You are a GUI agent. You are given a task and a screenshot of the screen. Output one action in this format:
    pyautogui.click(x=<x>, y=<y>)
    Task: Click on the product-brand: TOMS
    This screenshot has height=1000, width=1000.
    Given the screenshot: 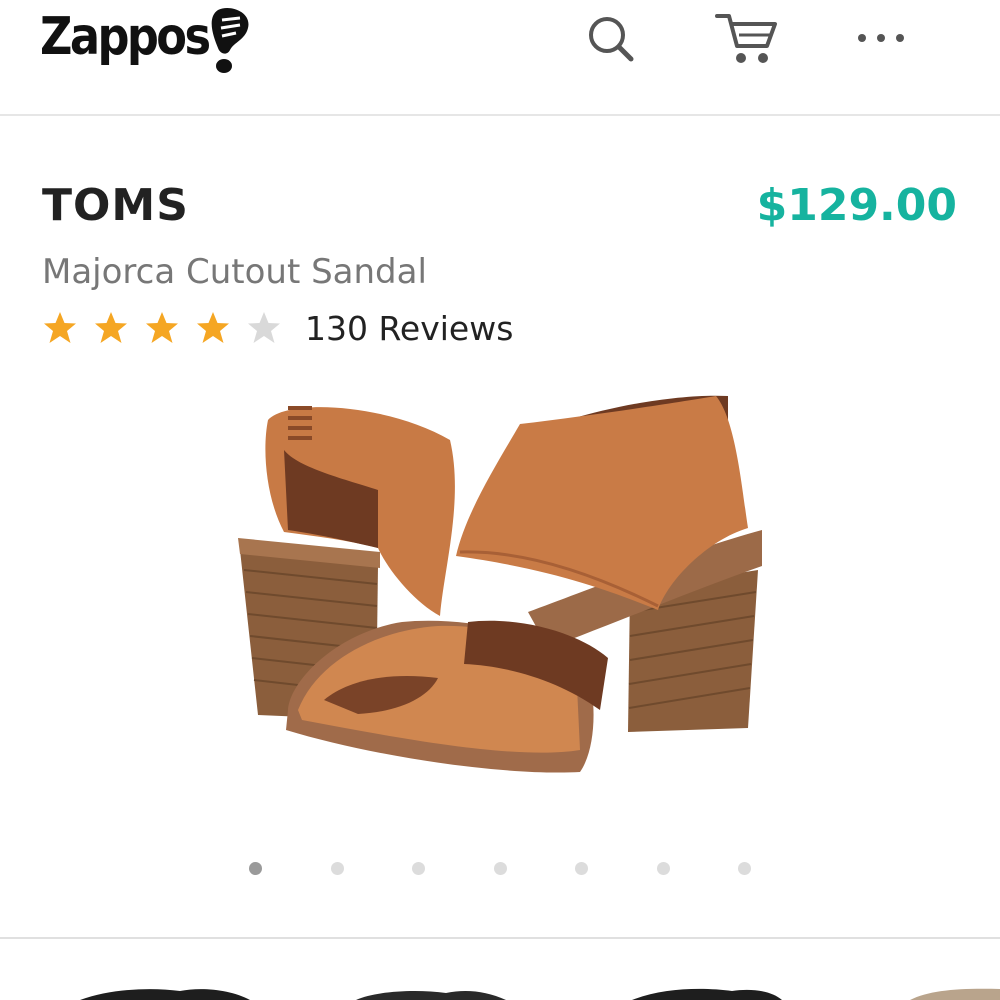 What is the action you would take?
    pyautogui.click(x=115, y=205)
    